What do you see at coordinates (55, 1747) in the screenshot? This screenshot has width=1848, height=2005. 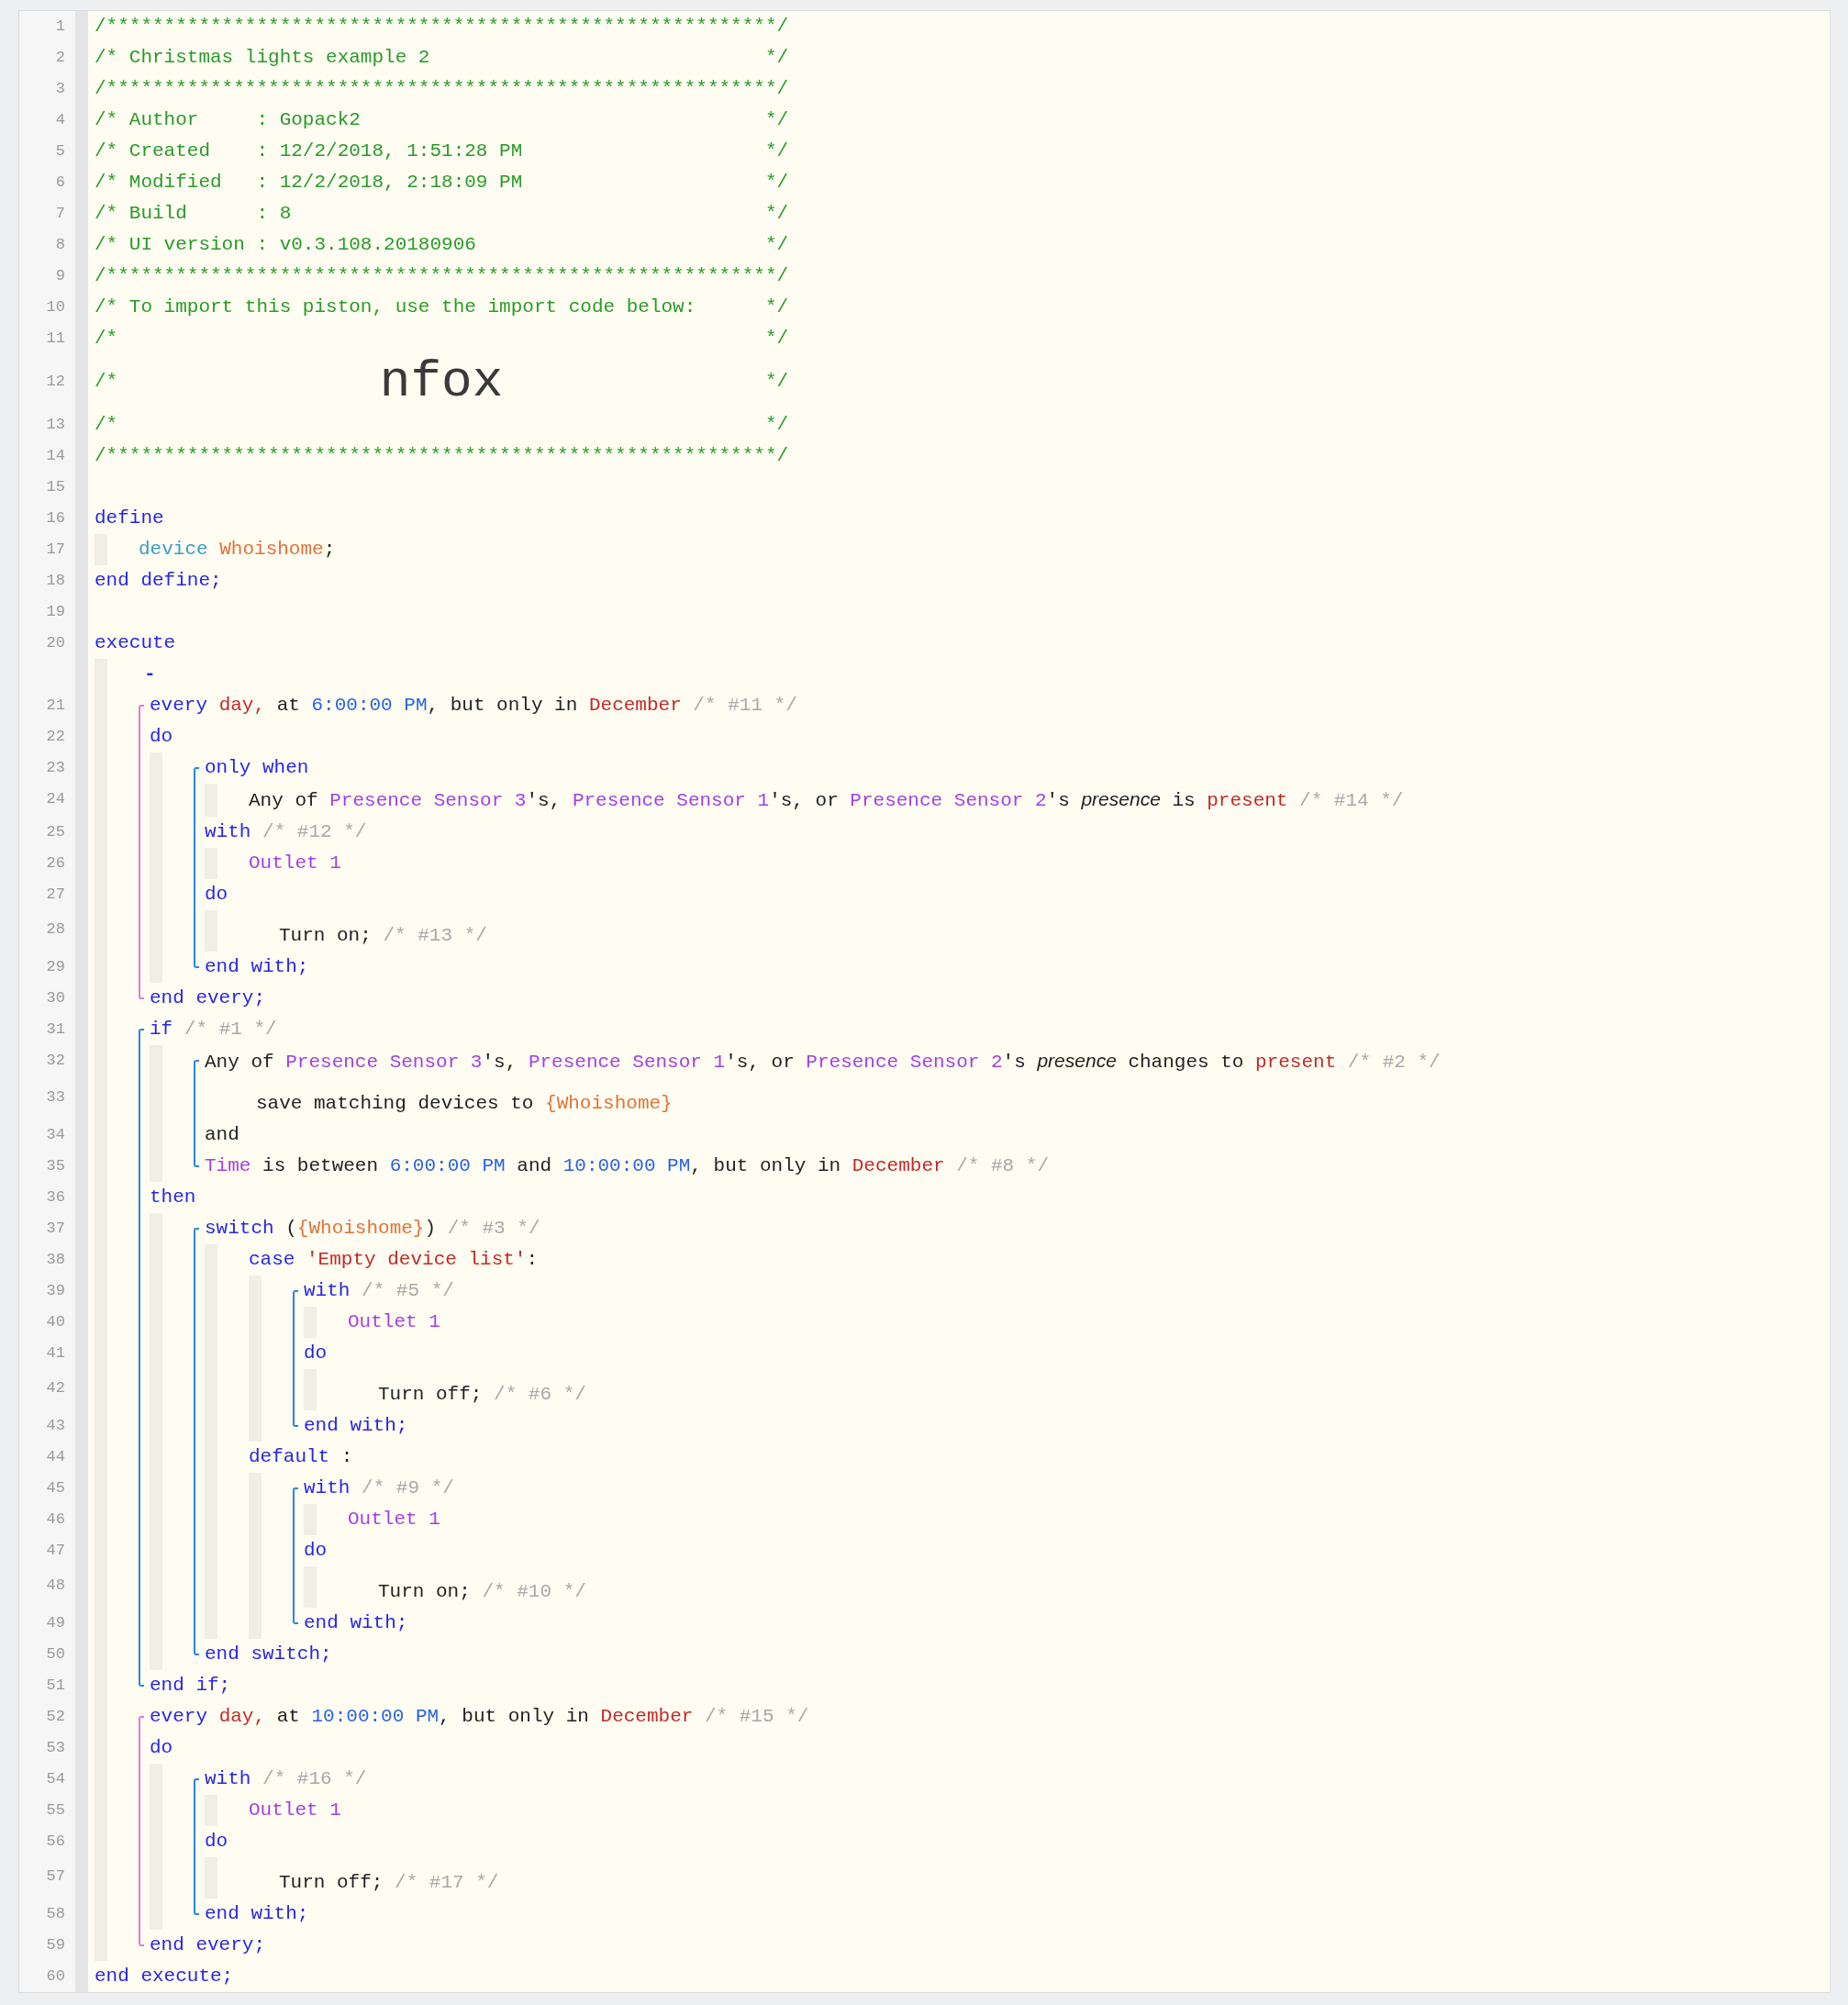 I see `line-number: 53` at bounding box center [55, 1747].